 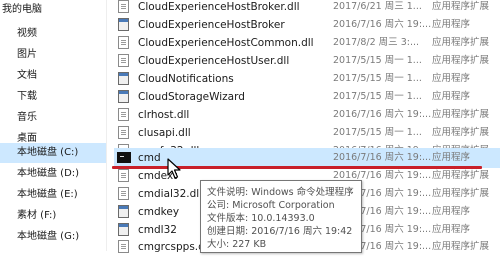 I want to click on file-name: CloudExperienceHostUser.dll, so click(x=214, y=61).